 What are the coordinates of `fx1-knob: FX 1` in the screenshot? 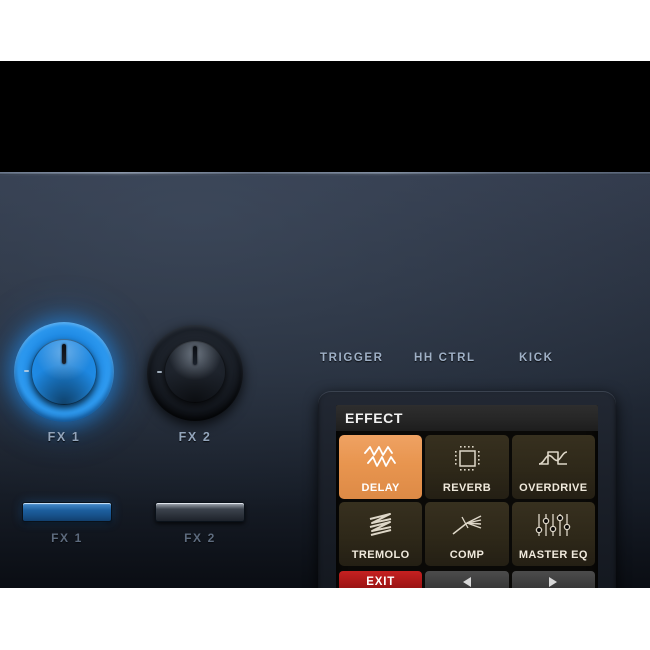 It's located at (64, 387).